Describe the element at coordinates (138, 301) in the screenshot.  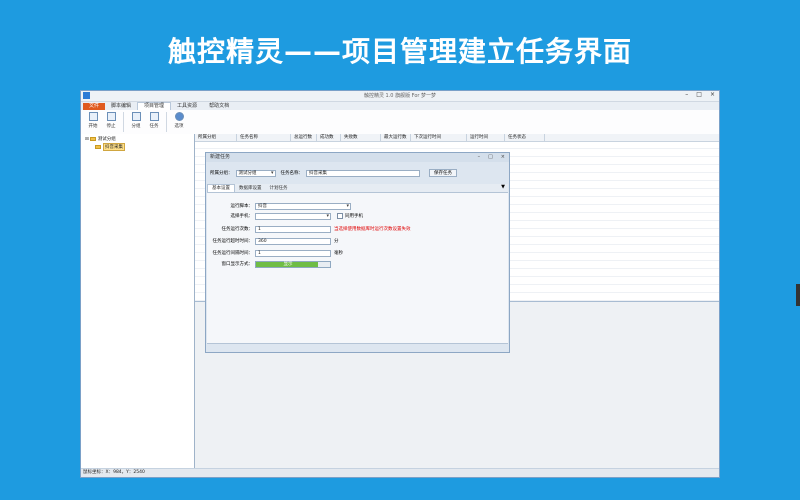
I see `group-tree: ⊟ 测试分组 抖音采集` at that location.